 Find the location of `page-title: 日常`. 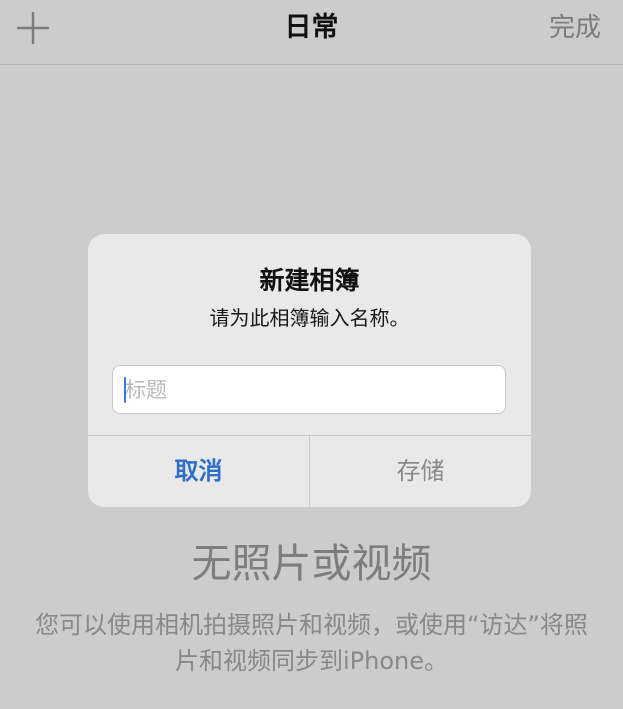

page-title: 日常 is located at coordinates (311, 27).